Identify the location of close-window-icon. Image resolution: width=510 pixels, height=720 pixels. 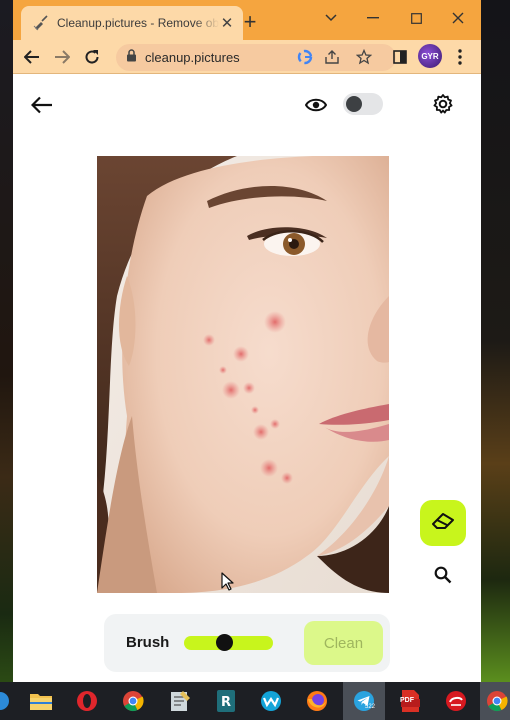
(458, 18).